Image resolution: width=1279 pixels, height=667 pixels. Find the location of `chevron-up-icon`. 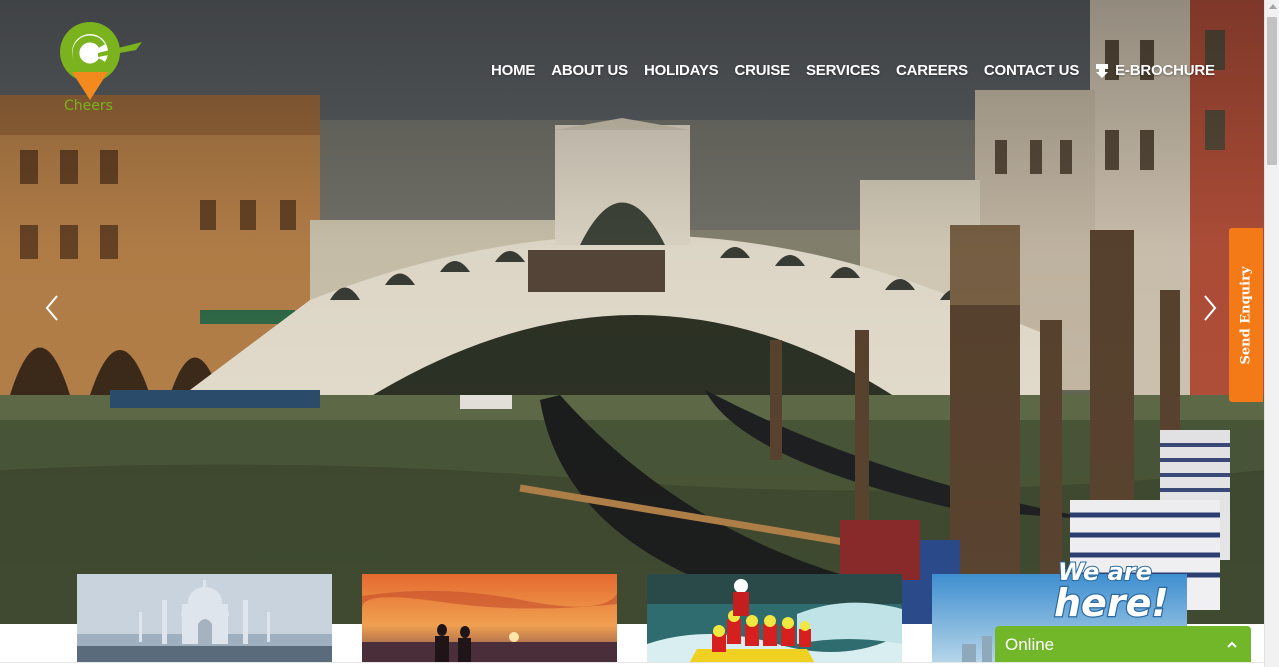

chevron-up-icon is located at coordinates (1232, 645).